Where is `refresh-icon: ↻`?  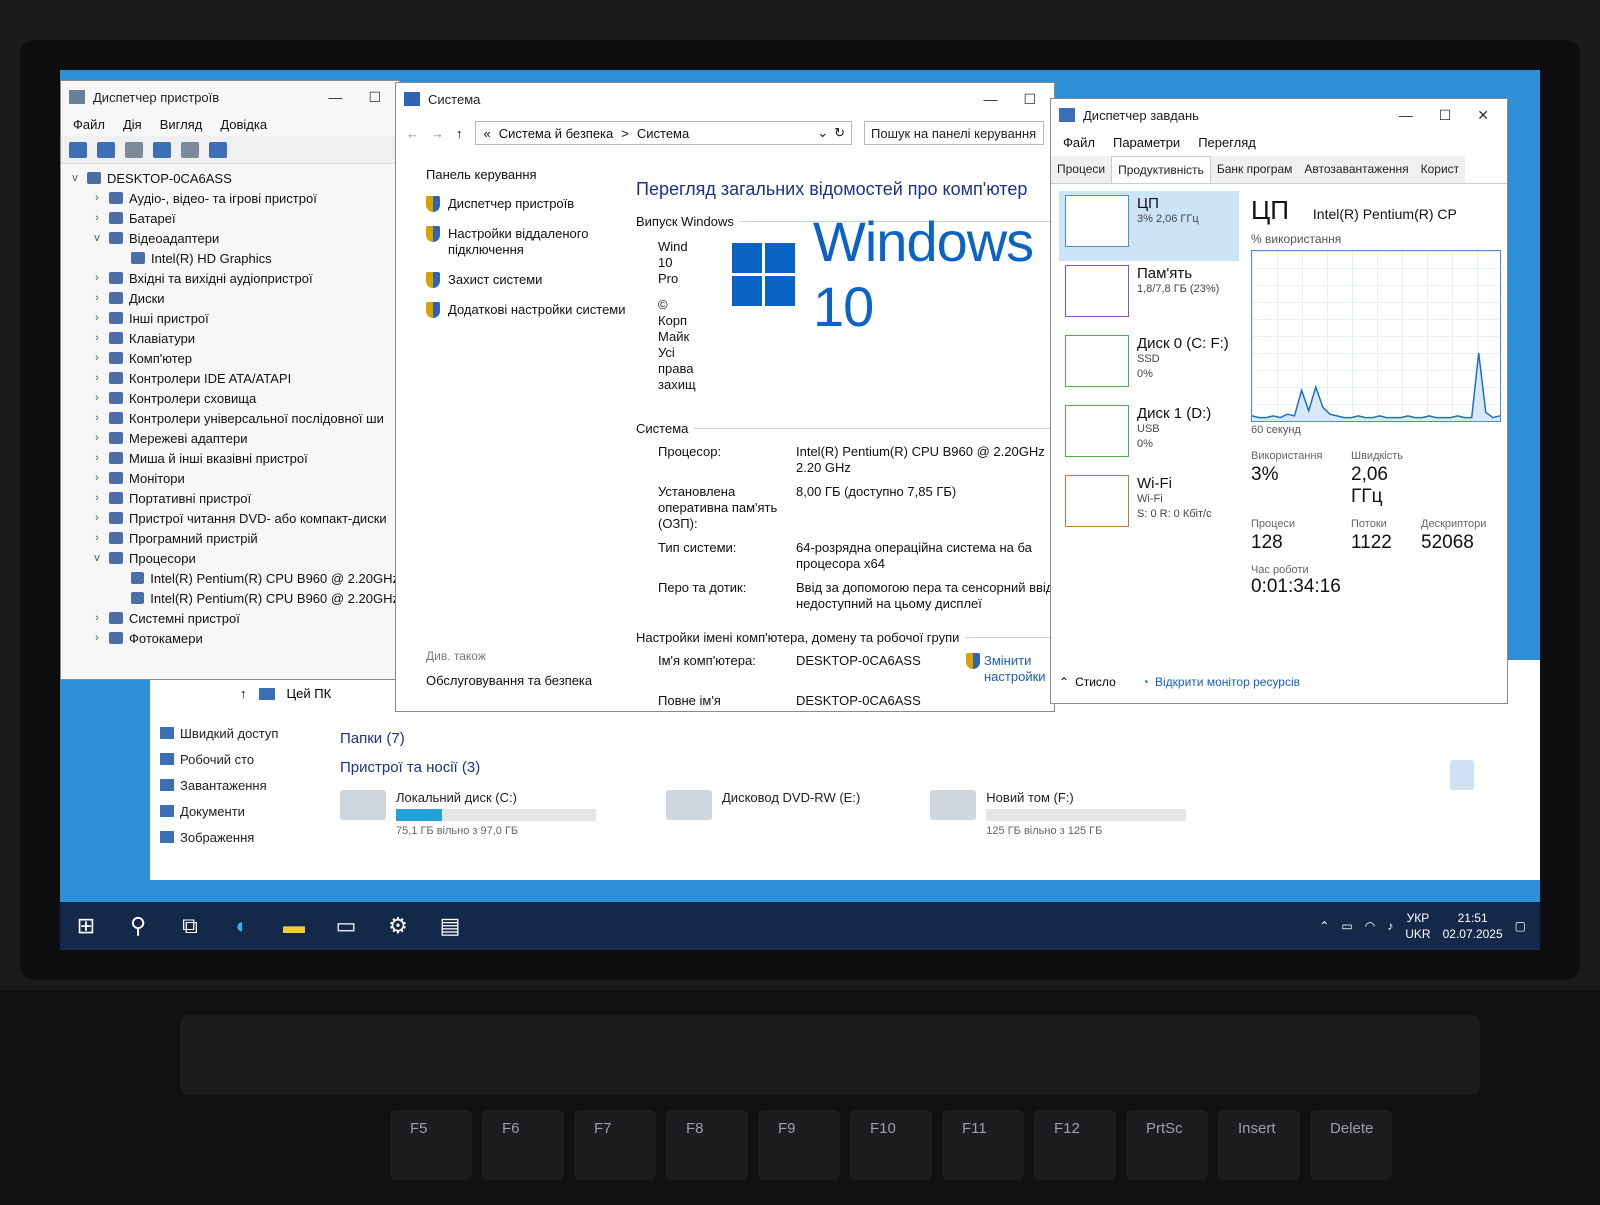 refresh-icon: ↻ is located at coordinates (839, 133).